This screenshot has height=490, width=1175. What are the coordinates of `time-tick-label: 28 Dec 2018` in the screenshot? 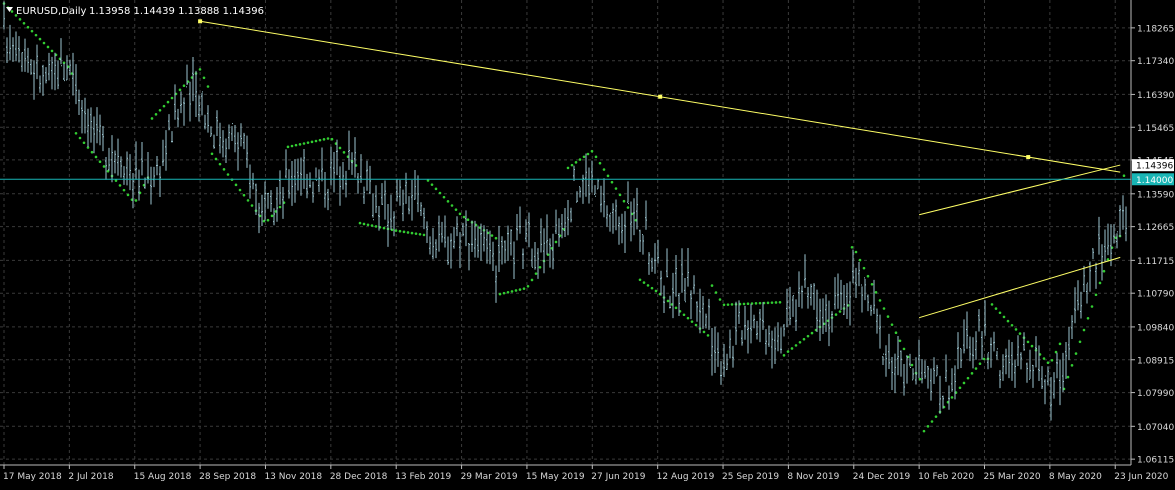 It's located at (359, 477).